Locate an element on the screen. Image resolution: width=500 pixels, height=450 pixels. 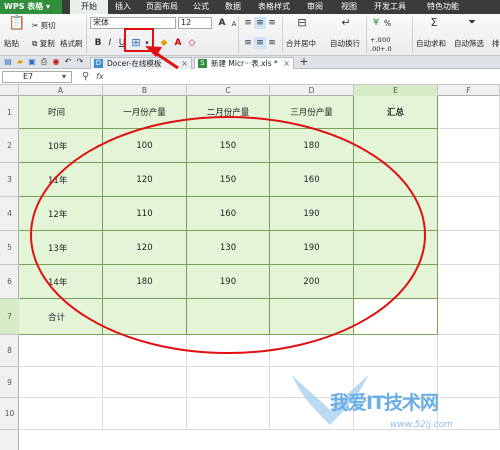
row-header-6: 6 is located at coordinates (9, 282).